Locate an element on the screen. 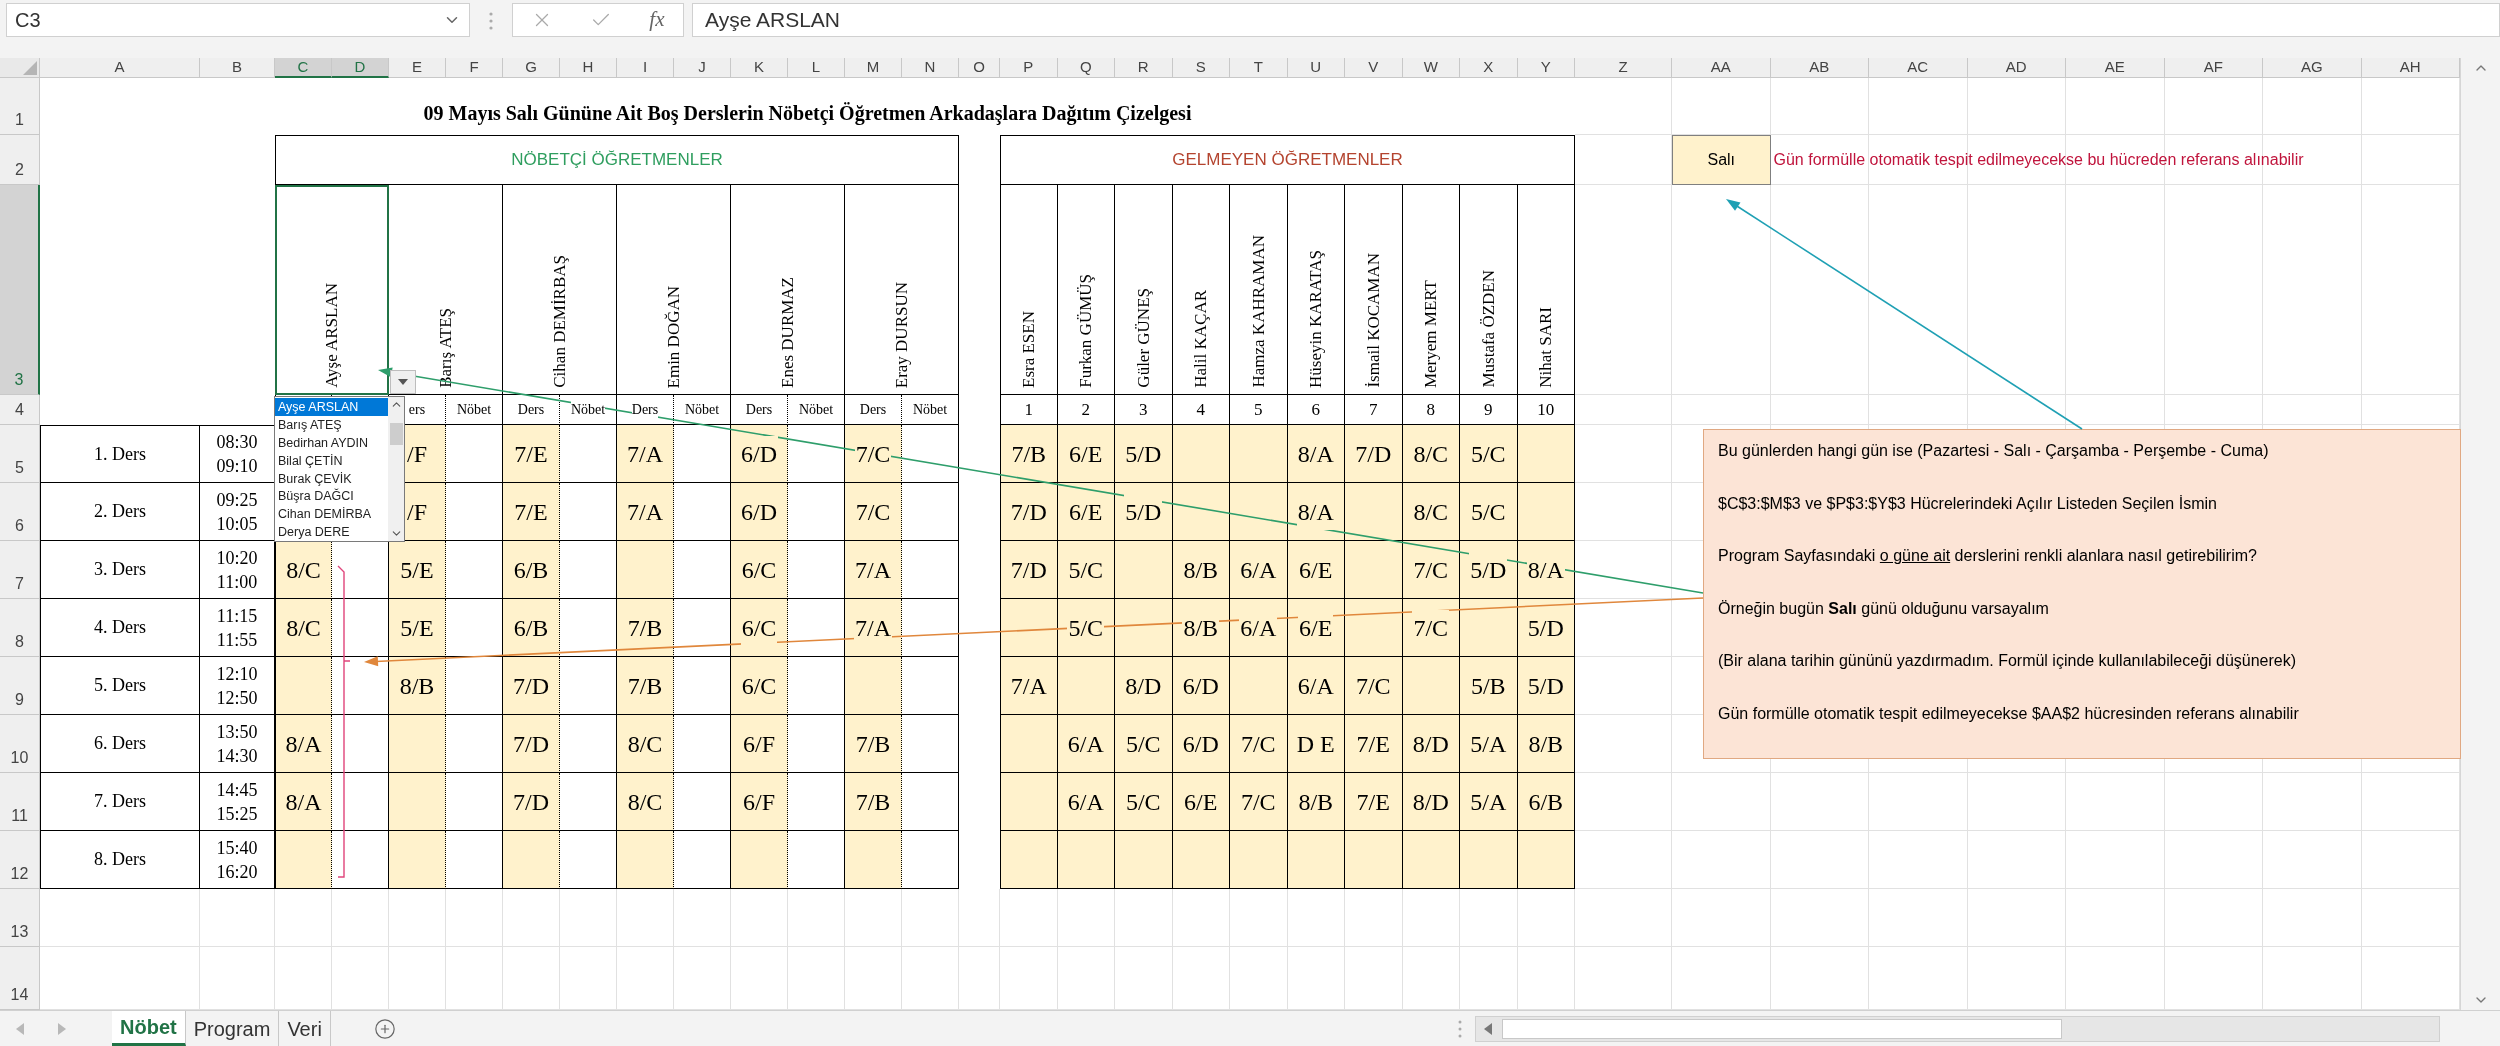 This screenshot has width=2500, height=1046. table-cell: 6/D is located at coordinates (759, 512).